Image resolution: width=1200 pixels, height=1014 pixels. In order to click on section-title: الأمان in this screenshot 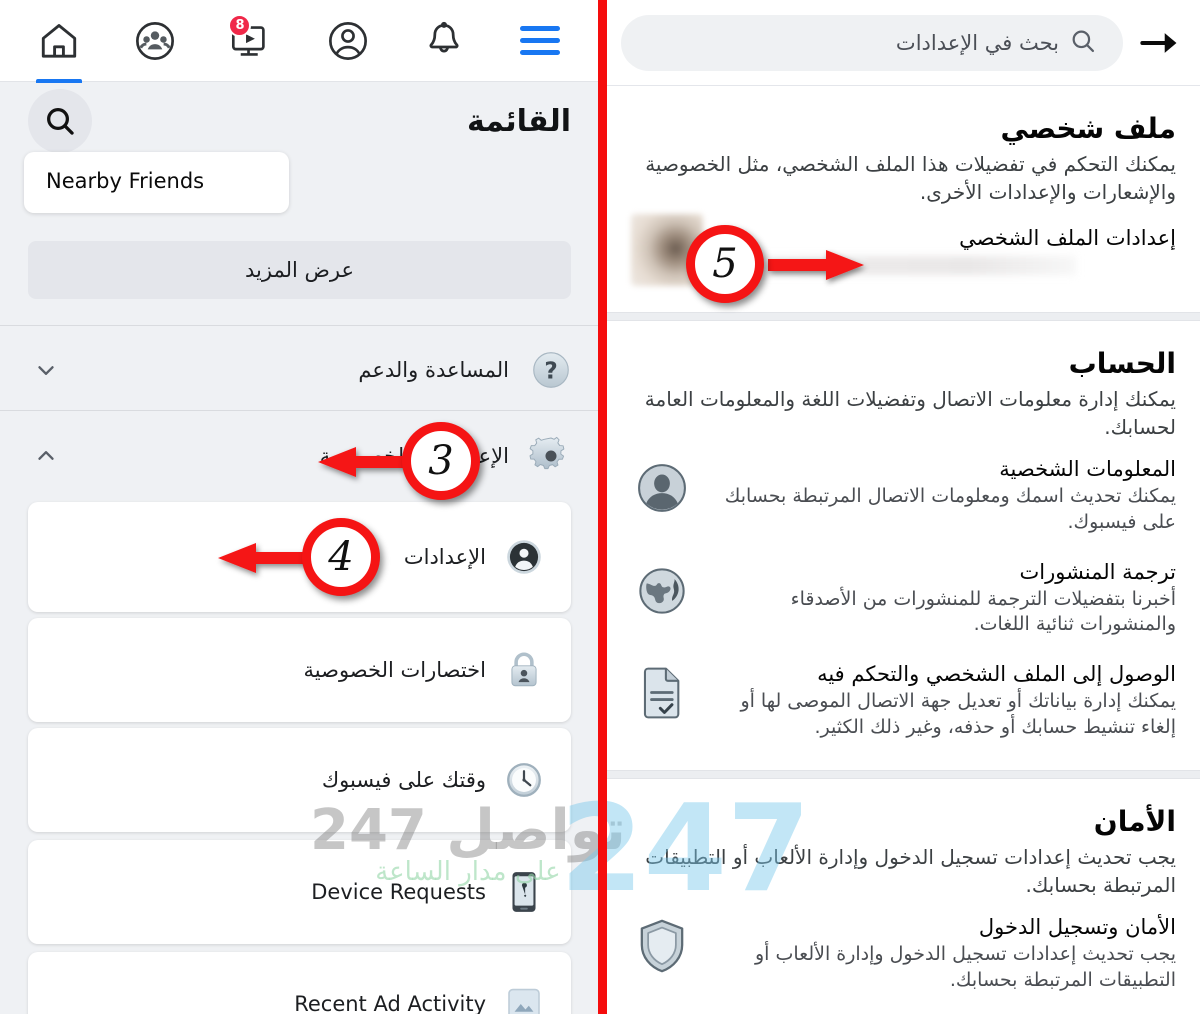, I will do `click(1134, 822)`.